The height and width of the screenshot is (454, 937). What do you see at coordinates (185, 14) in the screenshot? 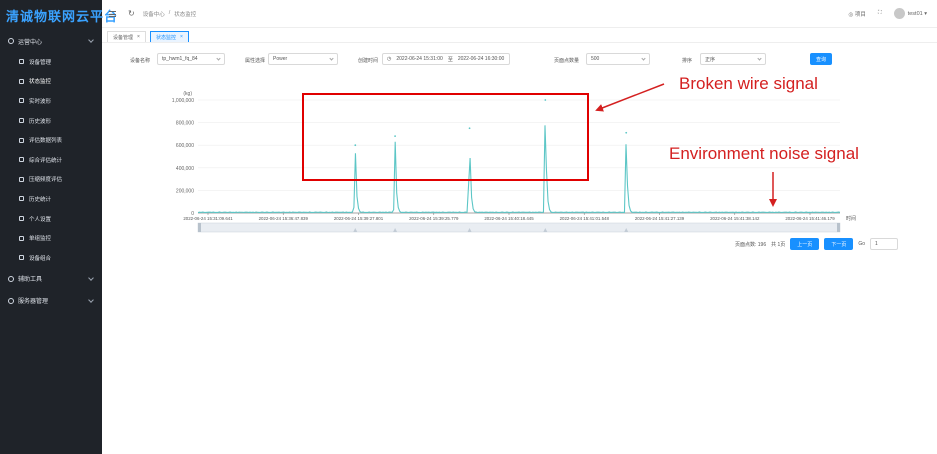
I see `breadcrumb-item: 状态监控` at bounding box center [185, 14].